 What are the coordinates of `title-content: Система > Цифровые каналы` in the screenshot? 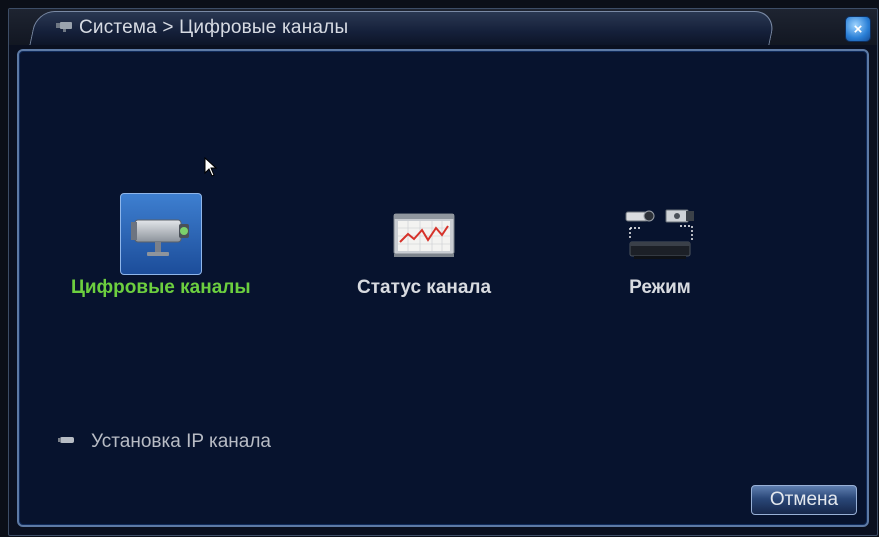 It's located at (201, 28).